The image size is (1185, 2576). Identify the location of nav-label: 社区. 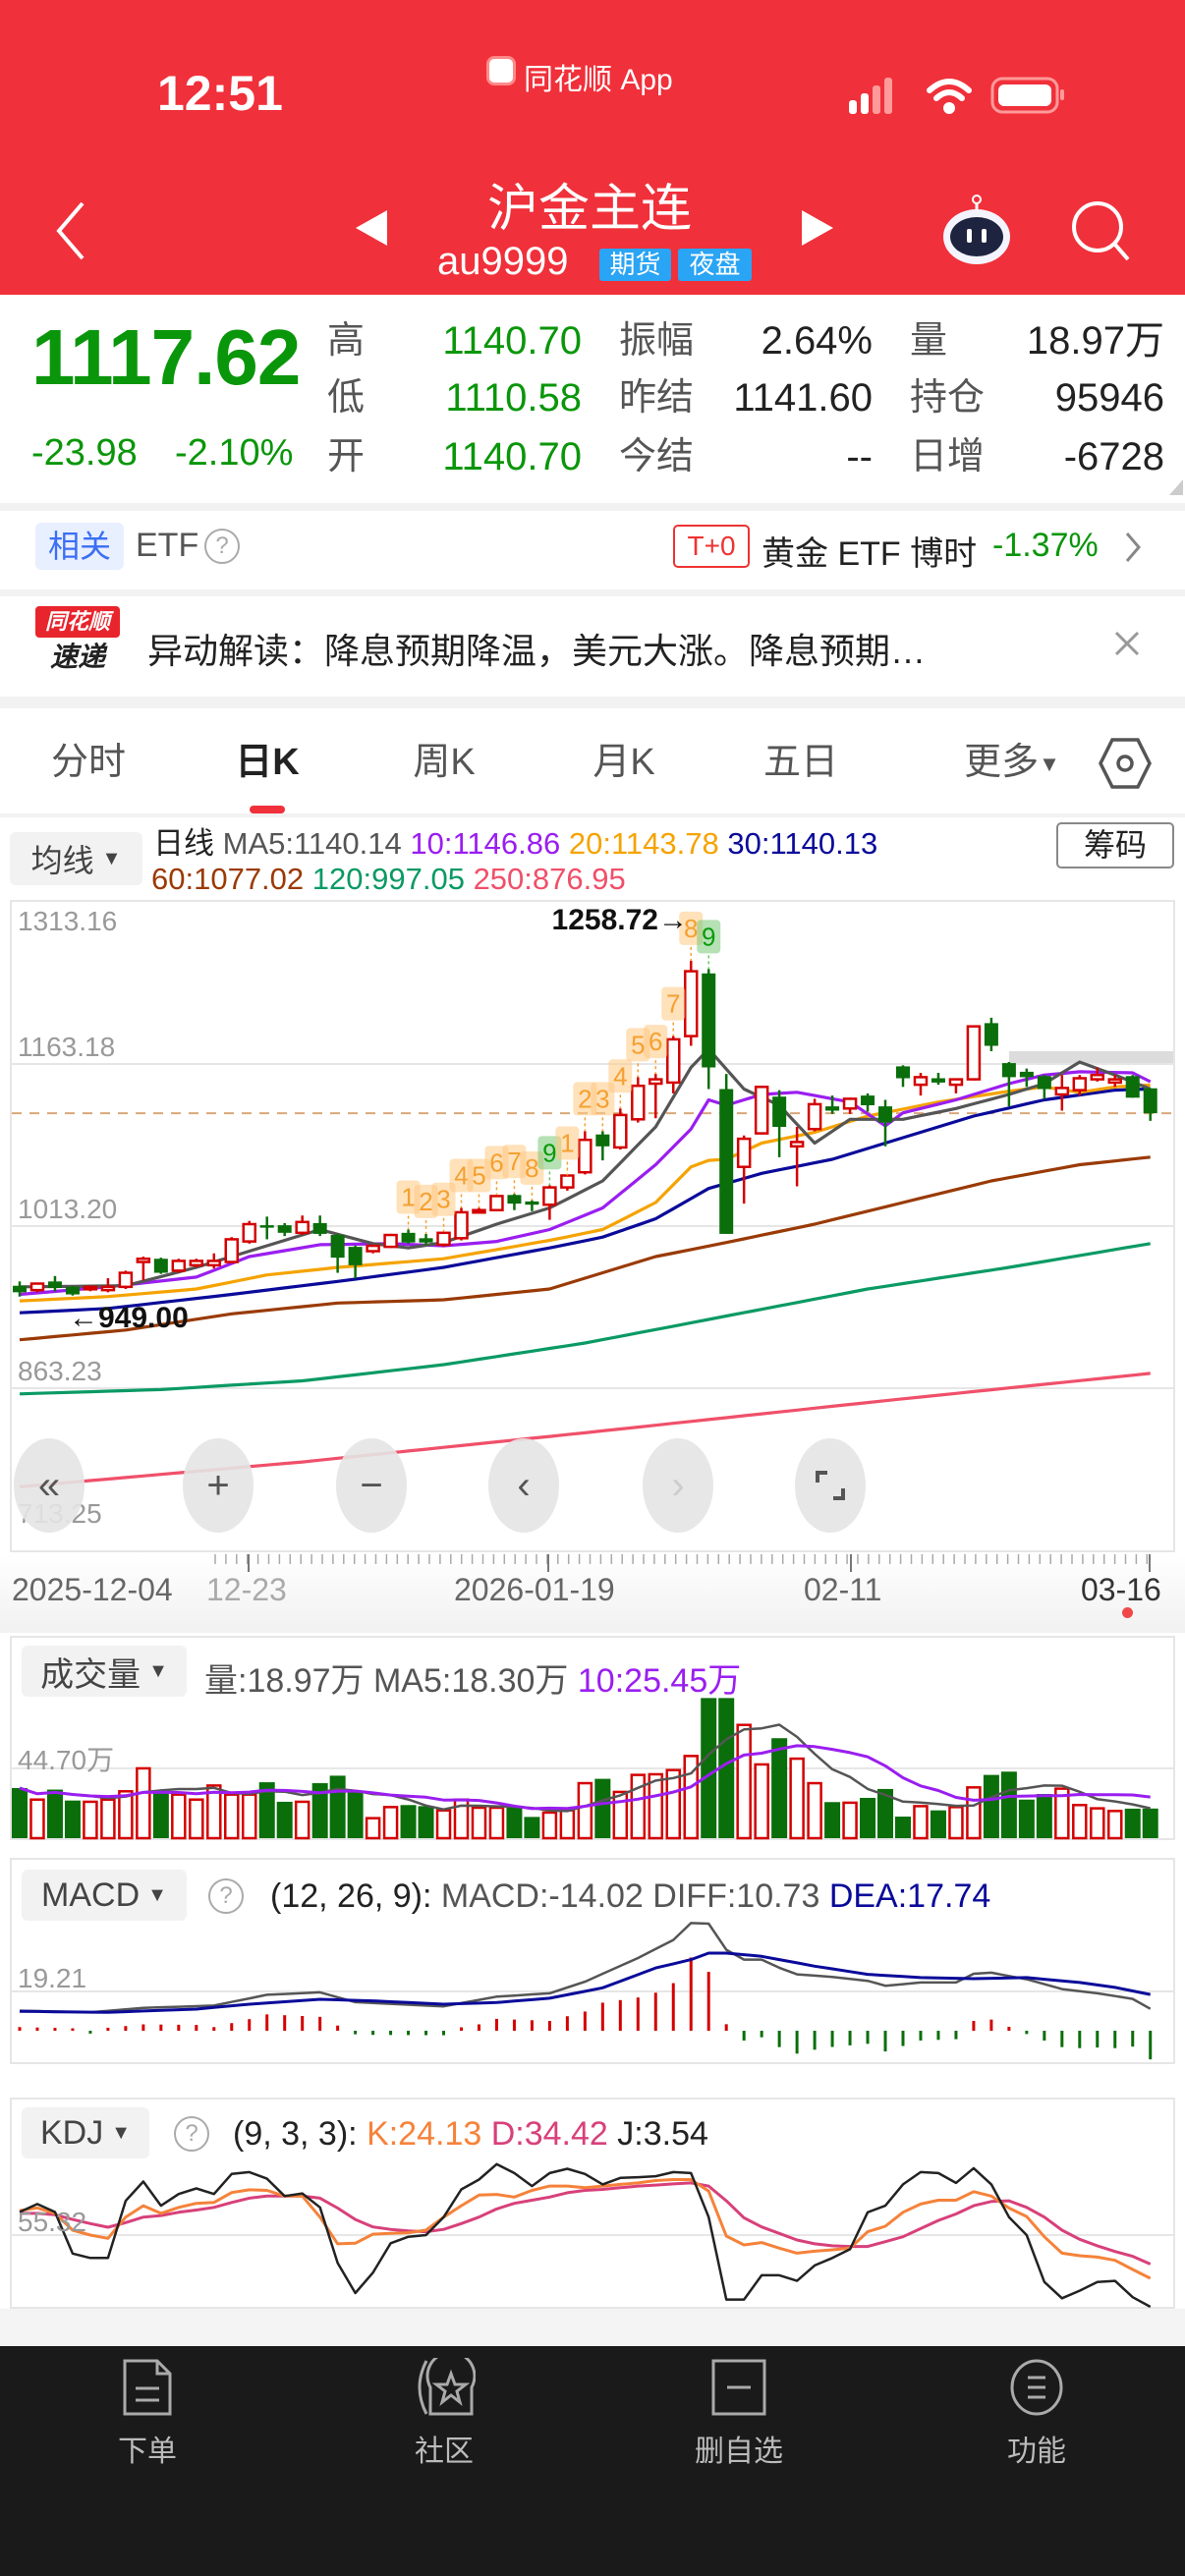
(445, 2452).